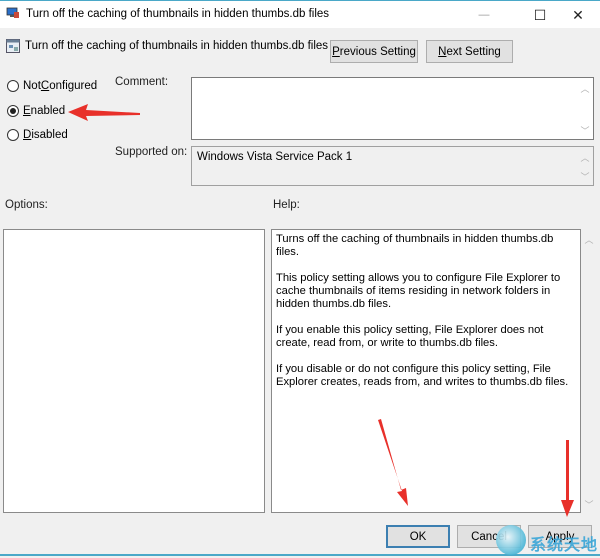  What do you see at coordinates (104, 112) in the screenshot?
I see `arrow-to-enabled` at bounding box center [104, 112].